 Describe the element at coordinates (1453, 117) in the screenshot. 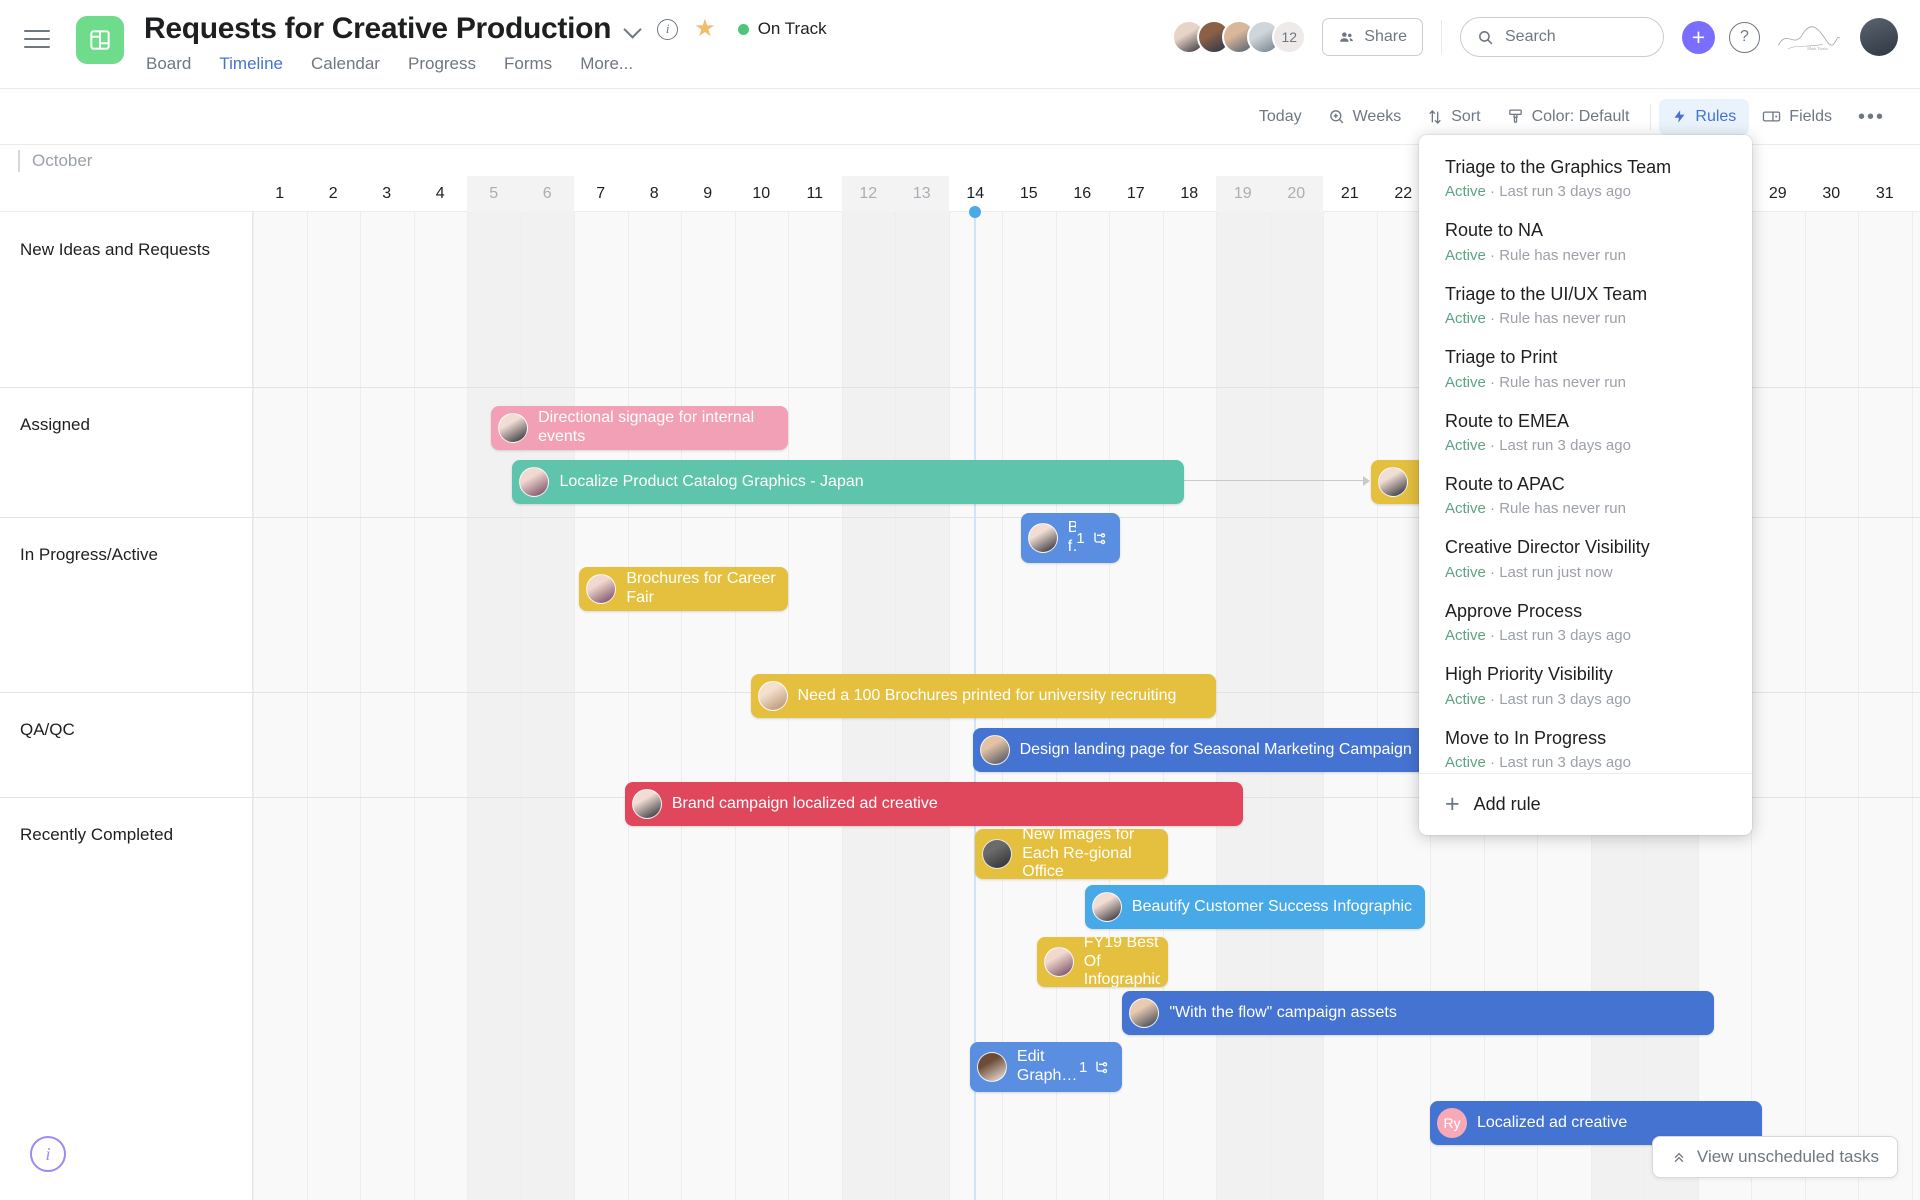

I see `sort-button: Sort` at that location.